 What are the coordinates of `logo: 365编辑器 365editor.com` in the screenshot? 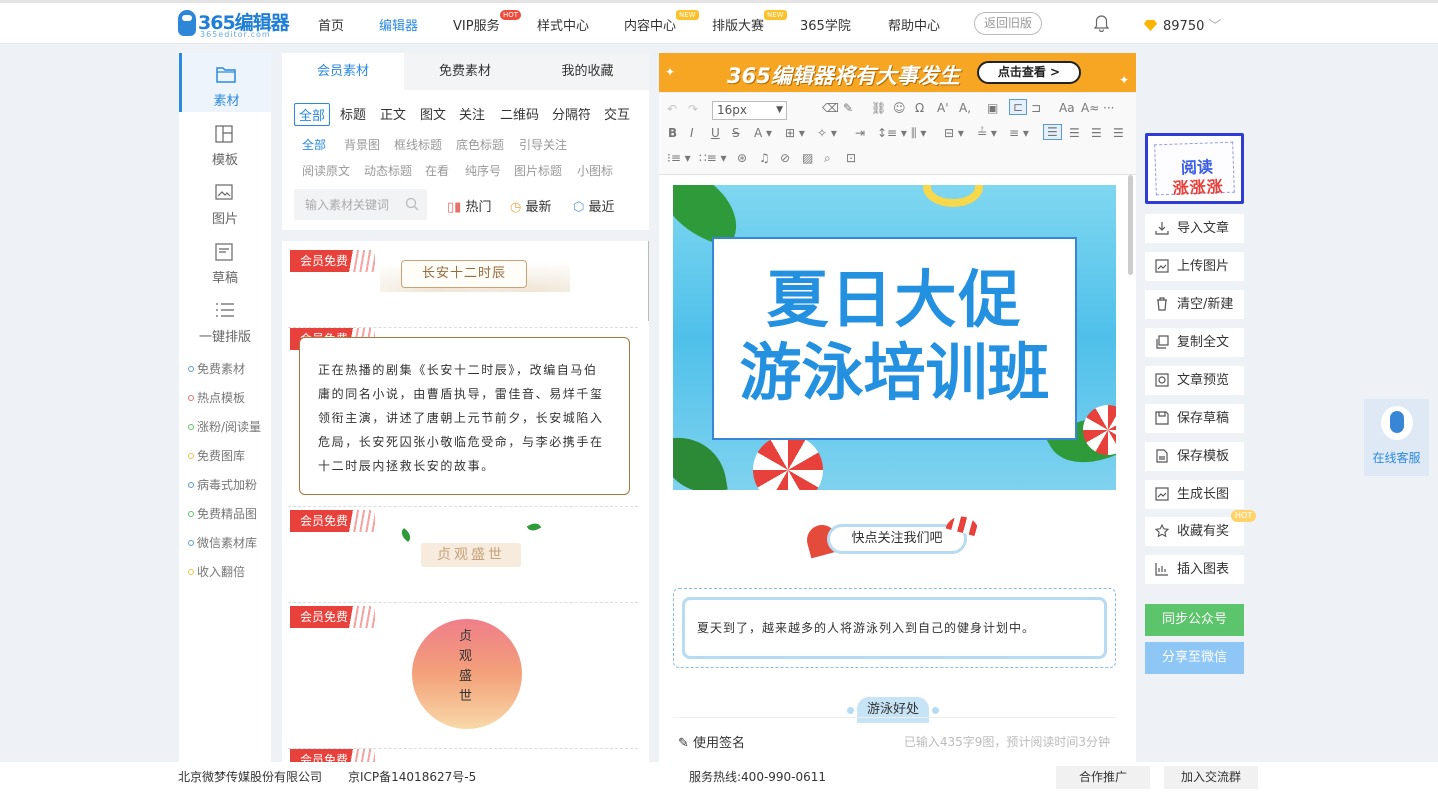 It's located at (234, 24).